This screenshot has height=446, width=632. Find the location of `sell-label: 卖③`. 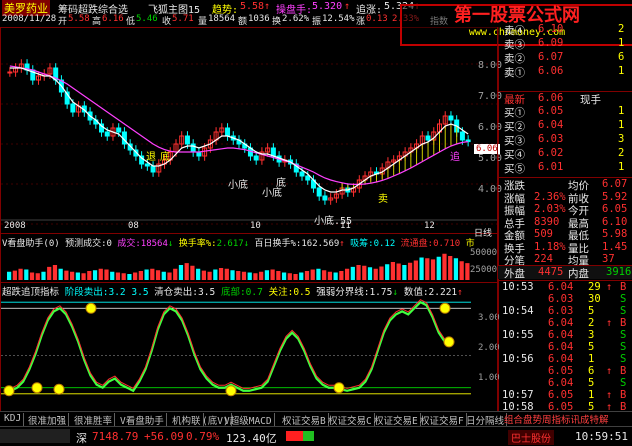

sell-label: 卖③ is located at coordinates (514, 45).